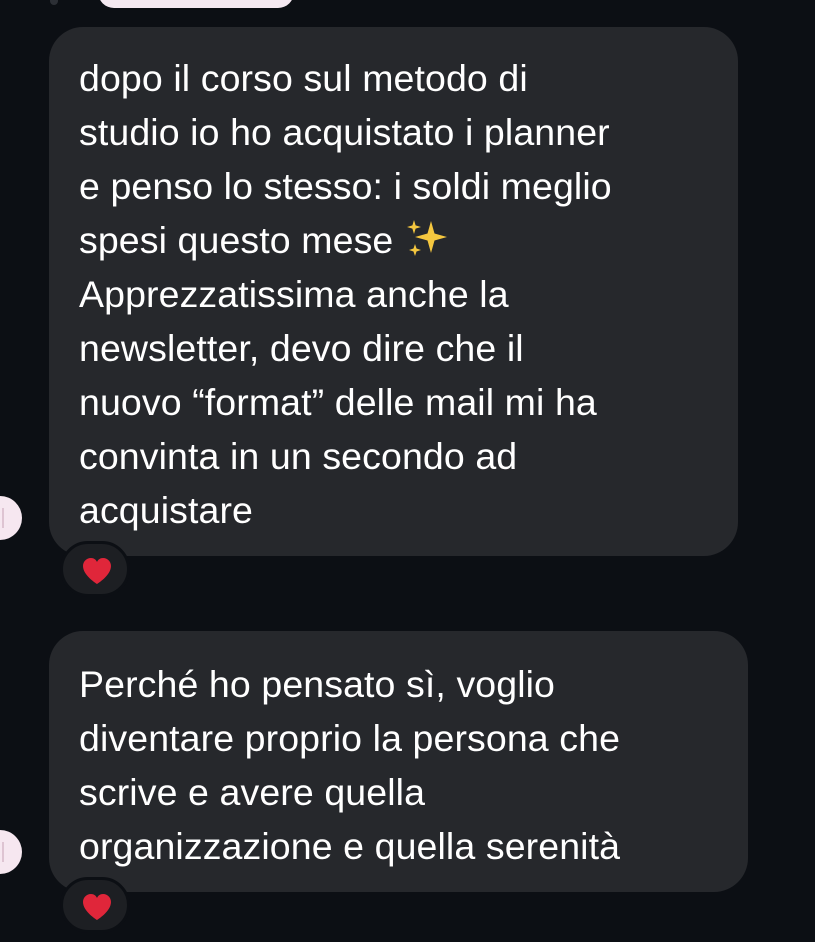 The width and height of the screenshot is (815, 942). What do you see at coordinates (338, 402) in the screenshot?
I see `message-text-line: nuovo “format” delle mail mi ha` at bounding box center [338, 402].